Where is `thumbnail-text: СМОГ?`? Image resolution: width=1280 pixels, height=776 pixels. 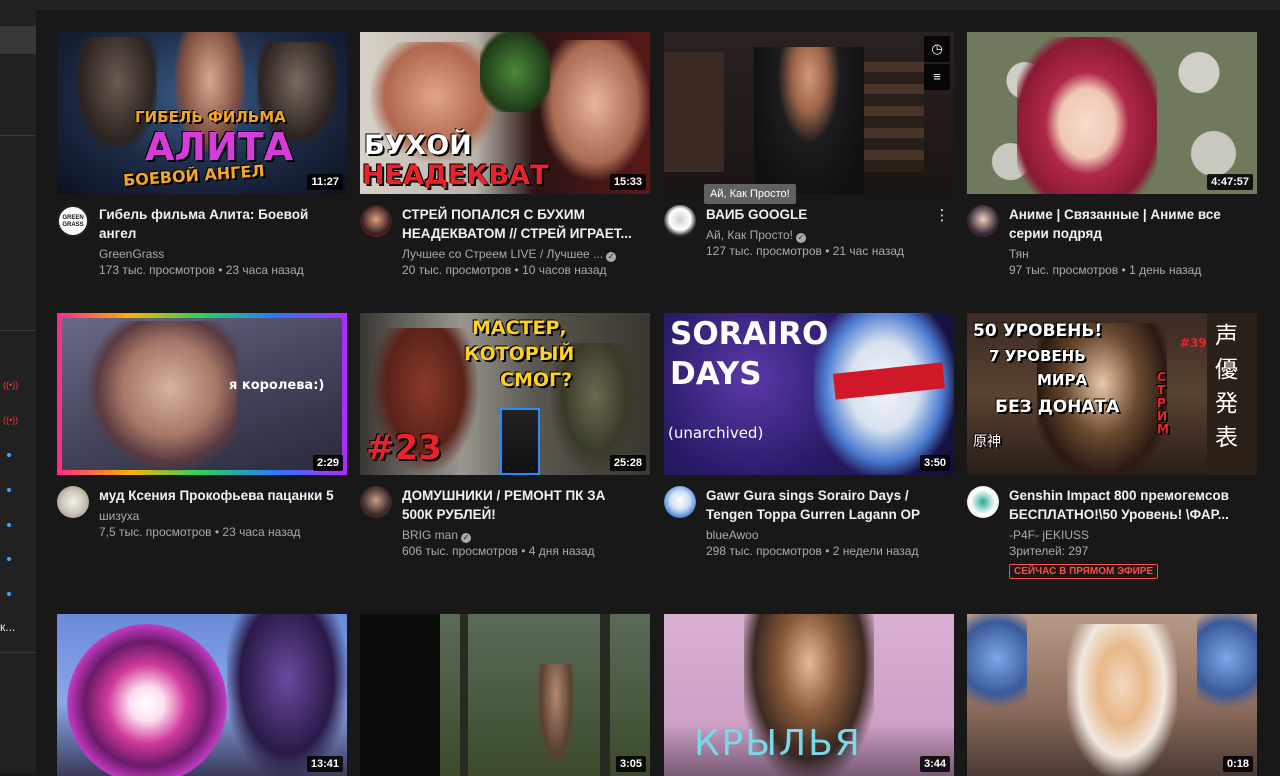 thumbnail-text: СМОГ? is located at coordinates (536, 380).